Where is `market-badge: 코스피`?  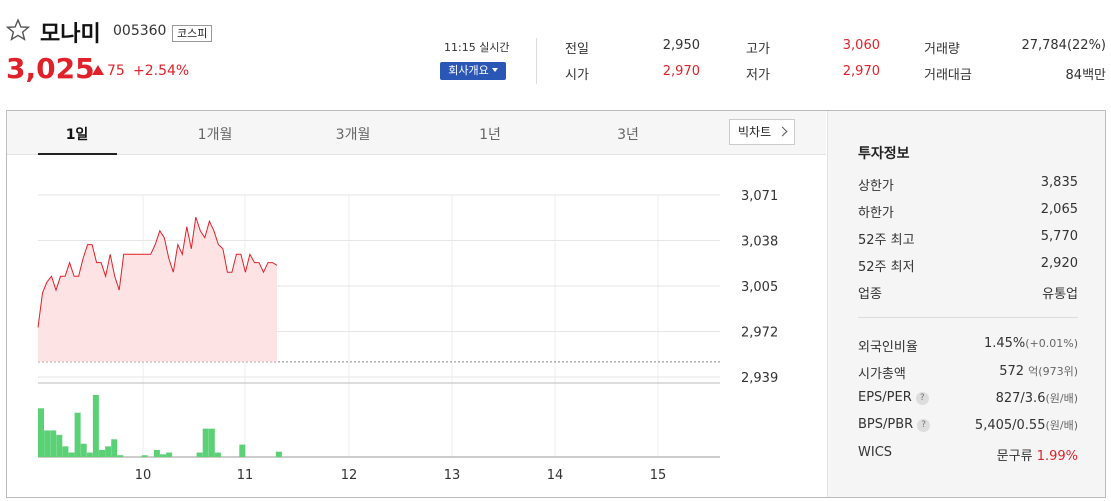 market-badge: 코스피 is located at coordinates (192, 33).